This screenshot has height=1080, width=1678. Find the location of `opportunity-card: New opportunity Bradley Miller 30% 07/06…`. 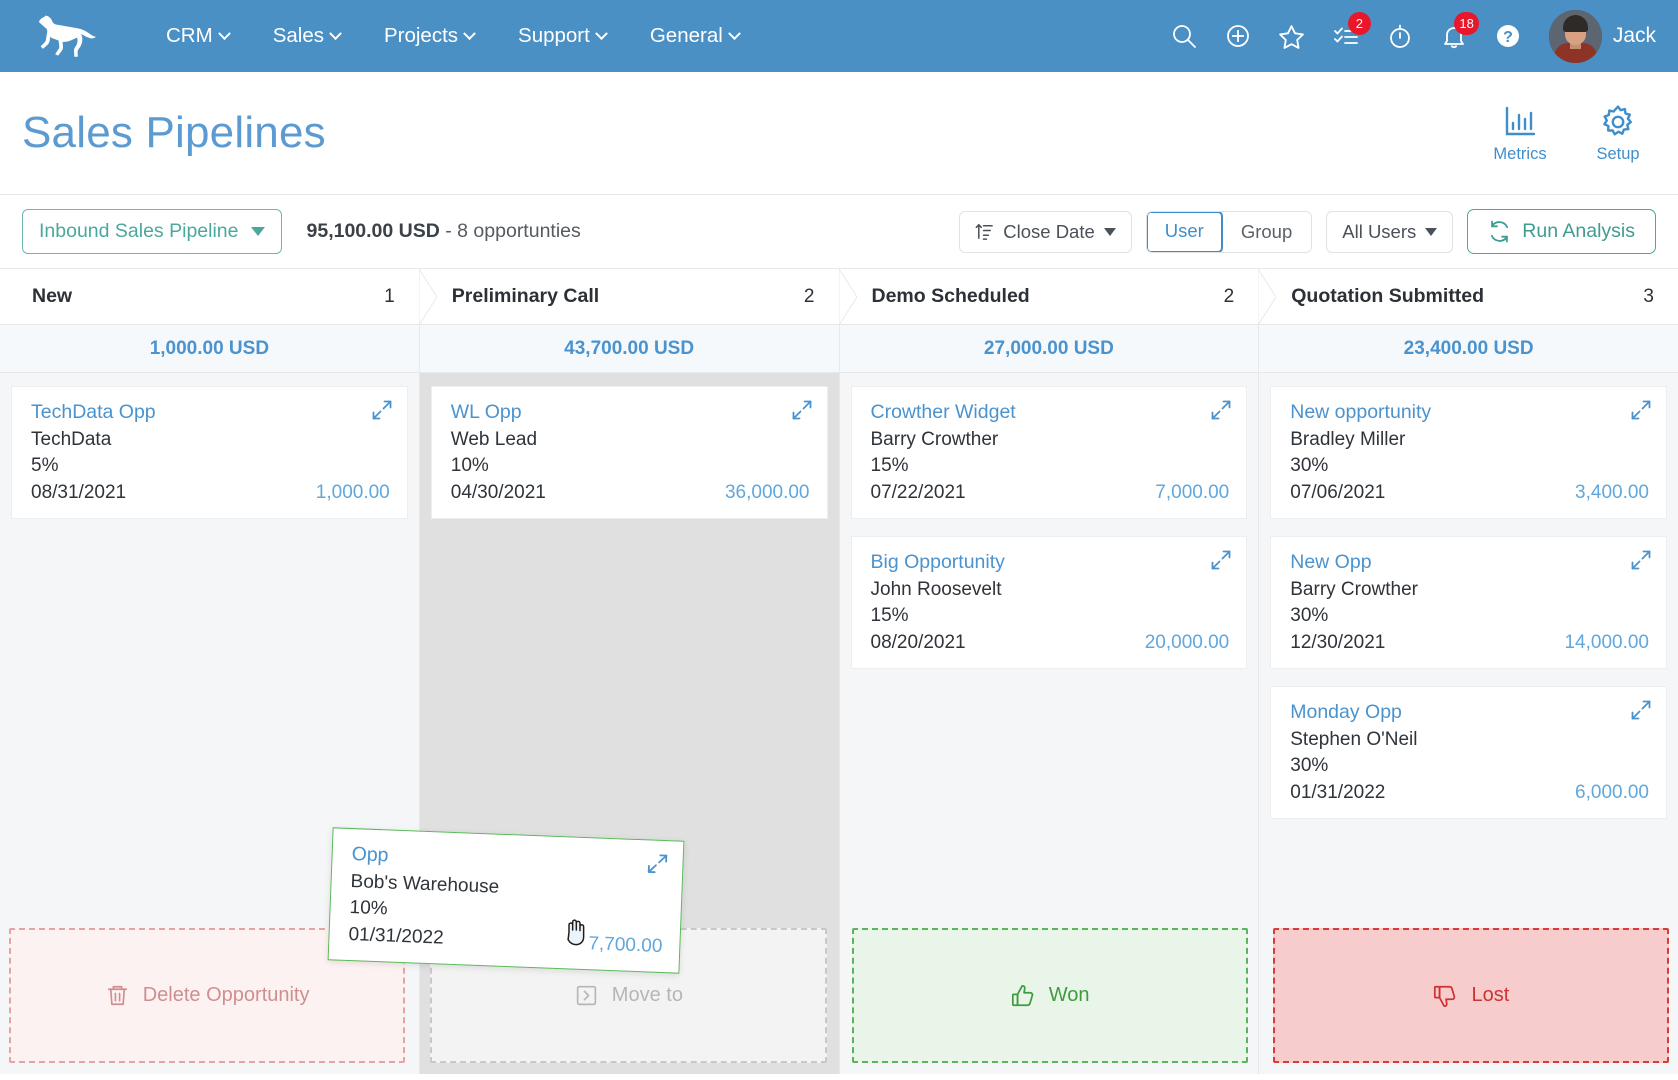

opportunity-card: New opportunity Bradley Miller 30% 07/06… is located at coordinates (1468, 452).